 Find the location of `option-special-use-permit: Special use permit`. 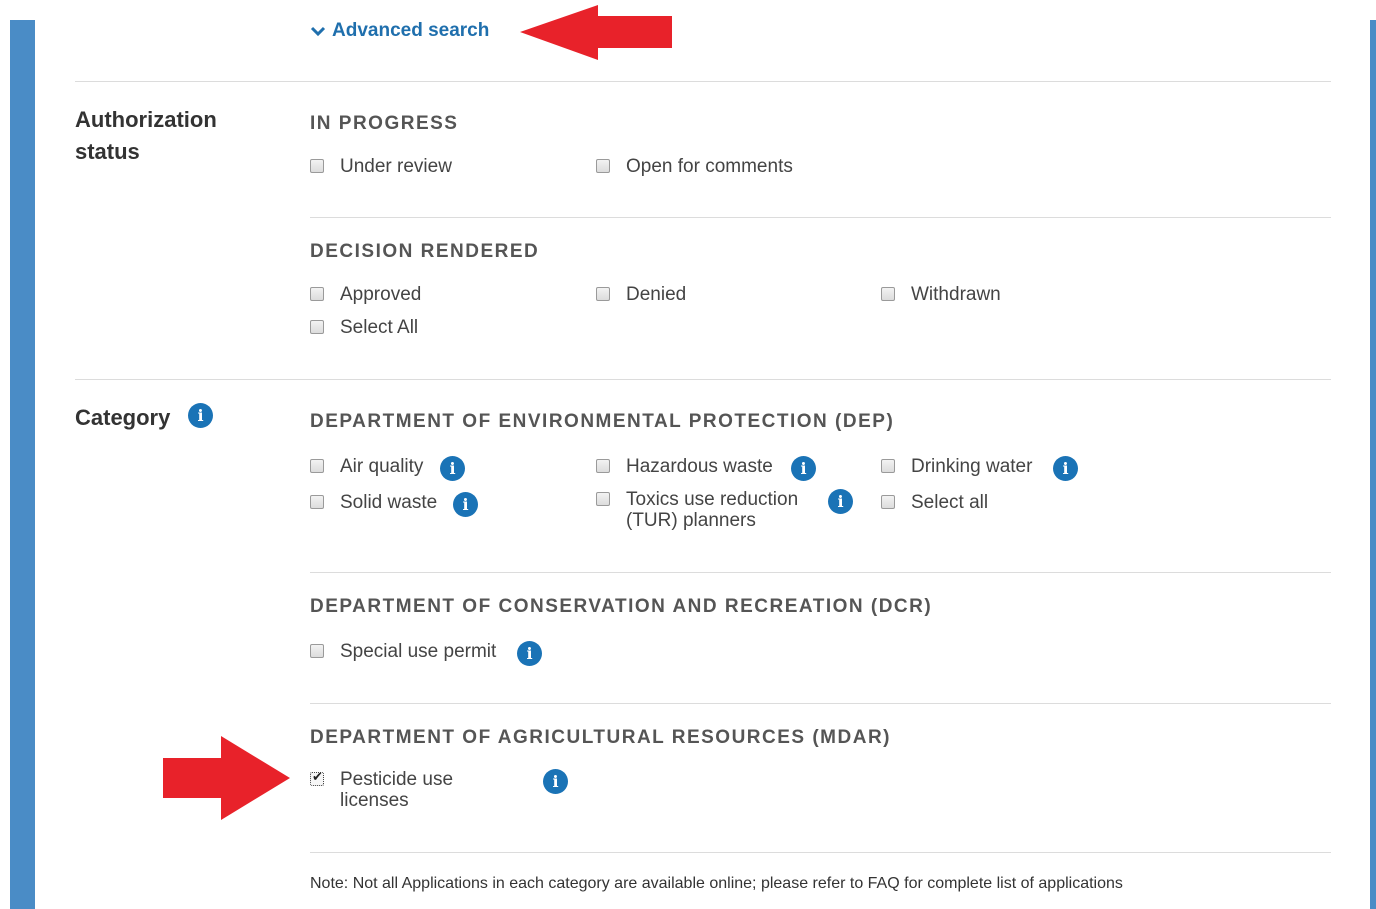

option-special-use-permit: Special use permit is located at coordinates (403, 651).